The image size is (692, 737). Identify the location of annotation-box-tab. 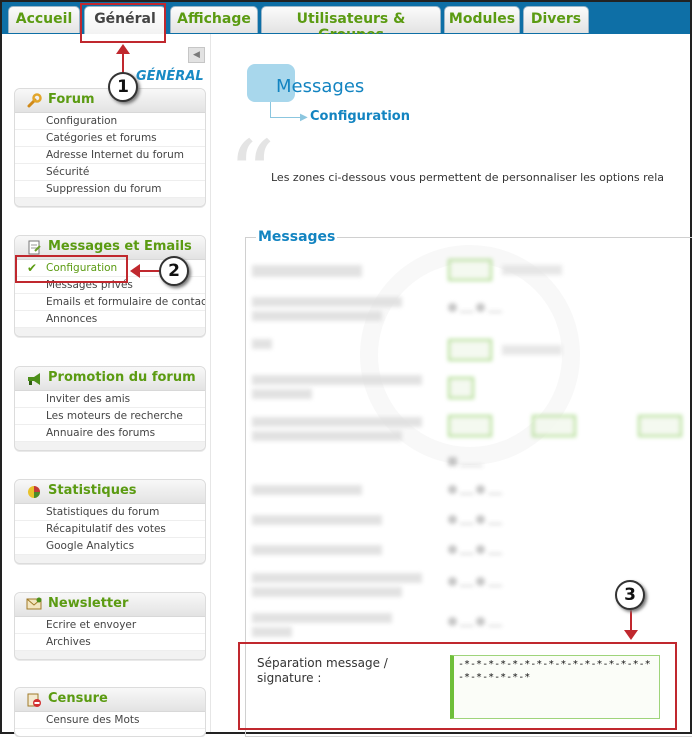
(123, 23).